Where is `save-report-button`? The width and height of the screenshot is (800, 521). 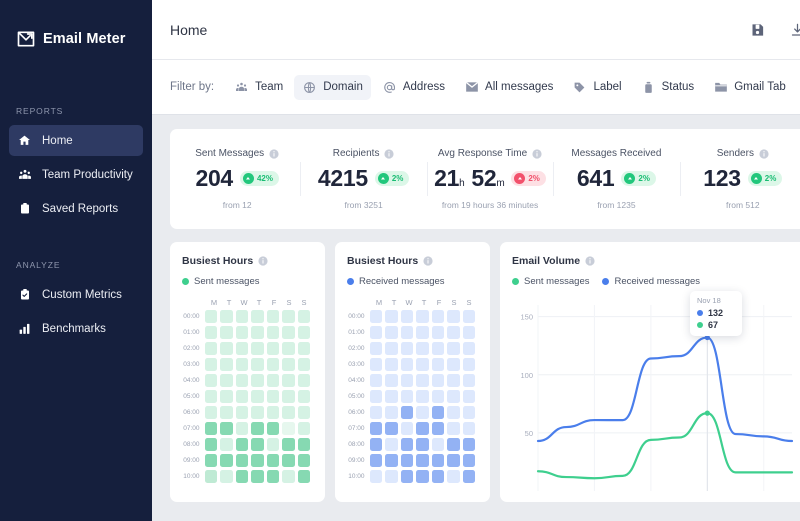 save-report-button is located at coordinates (757, 30).